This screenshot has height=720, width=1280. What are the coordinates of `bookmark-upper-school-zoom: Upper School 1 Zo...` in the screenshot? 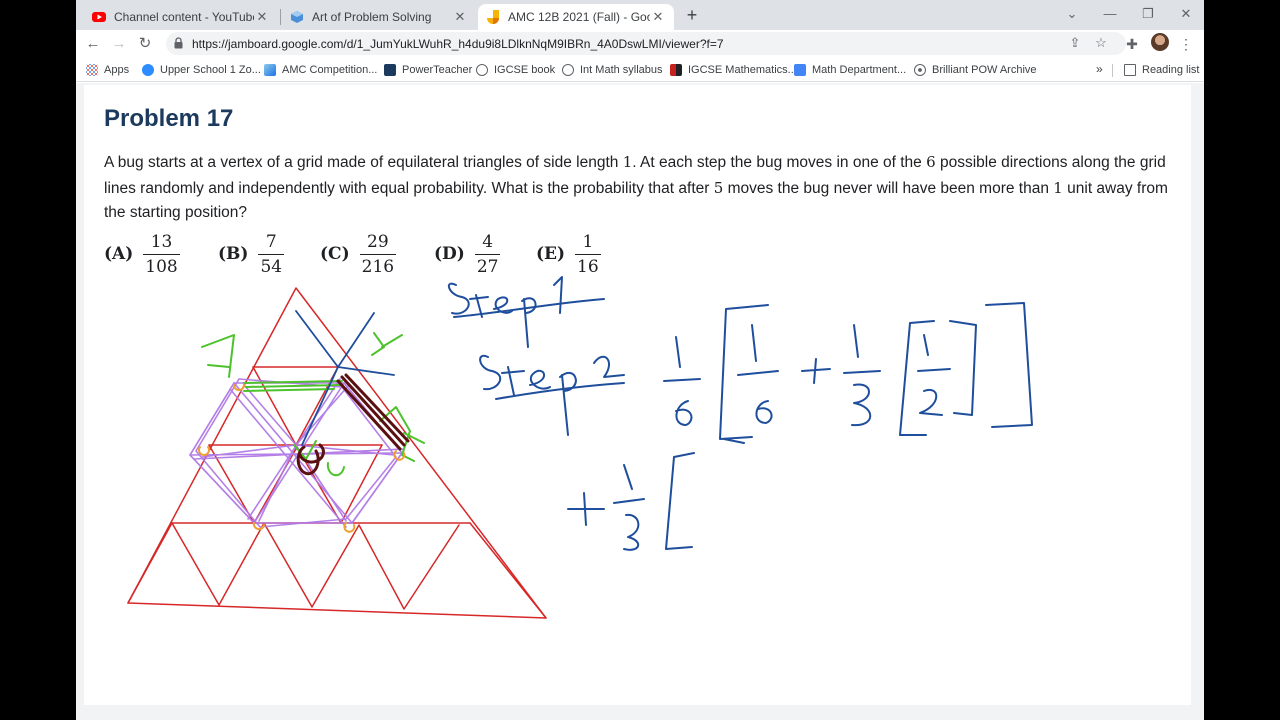 It's located at (201, 70).